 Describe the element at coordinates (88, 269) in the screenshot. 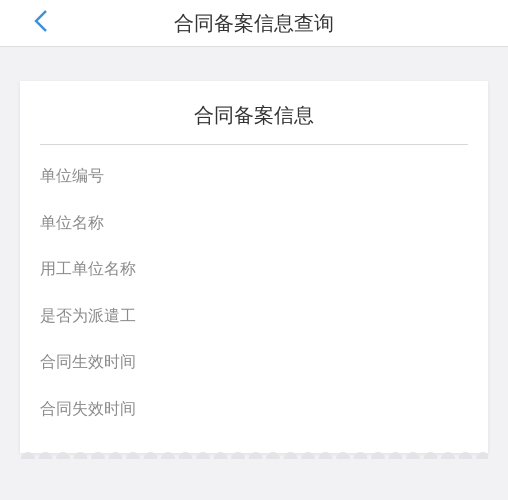

I see `field-label: 用工单位名称` at that location.